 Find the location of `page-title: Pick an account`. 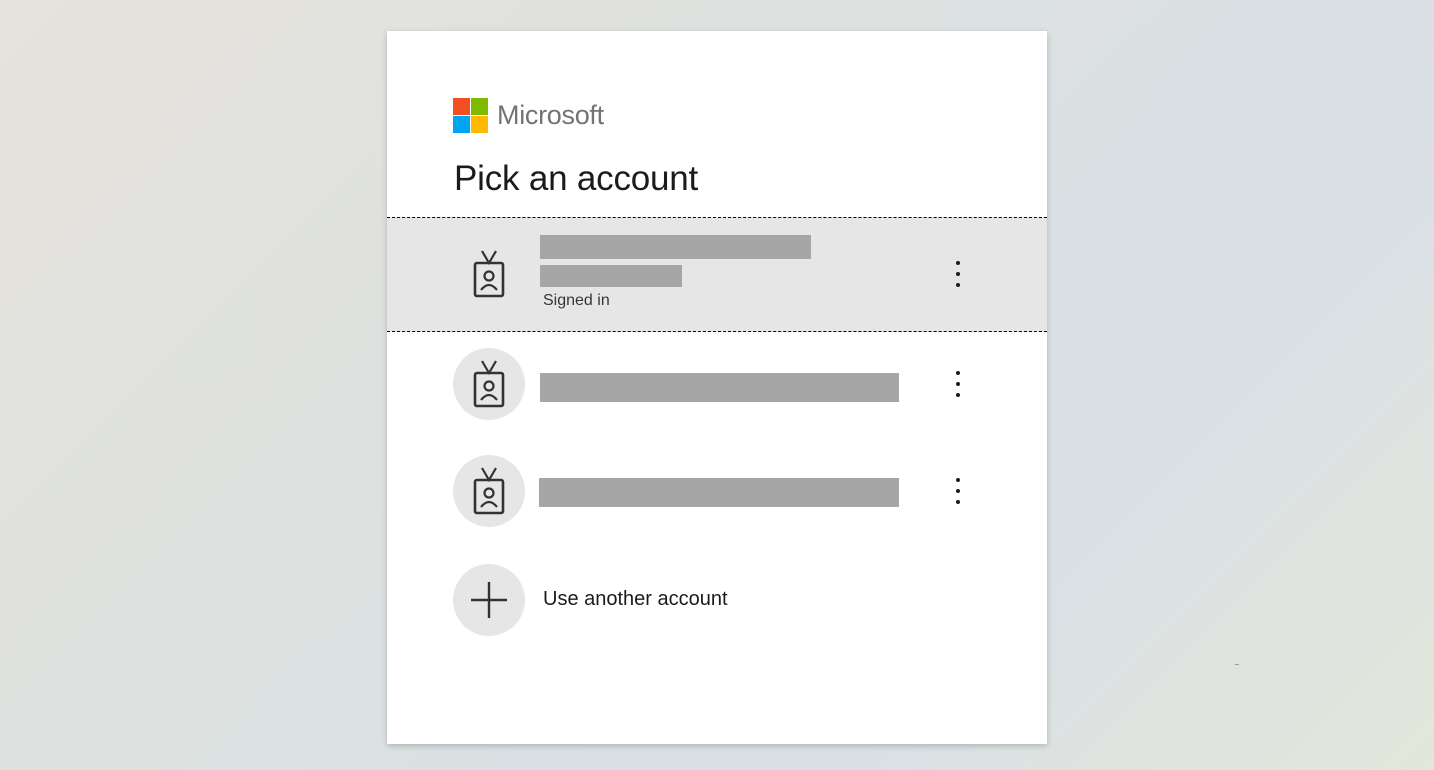

page-title: Pick an account is located at coordinates (576, 178).